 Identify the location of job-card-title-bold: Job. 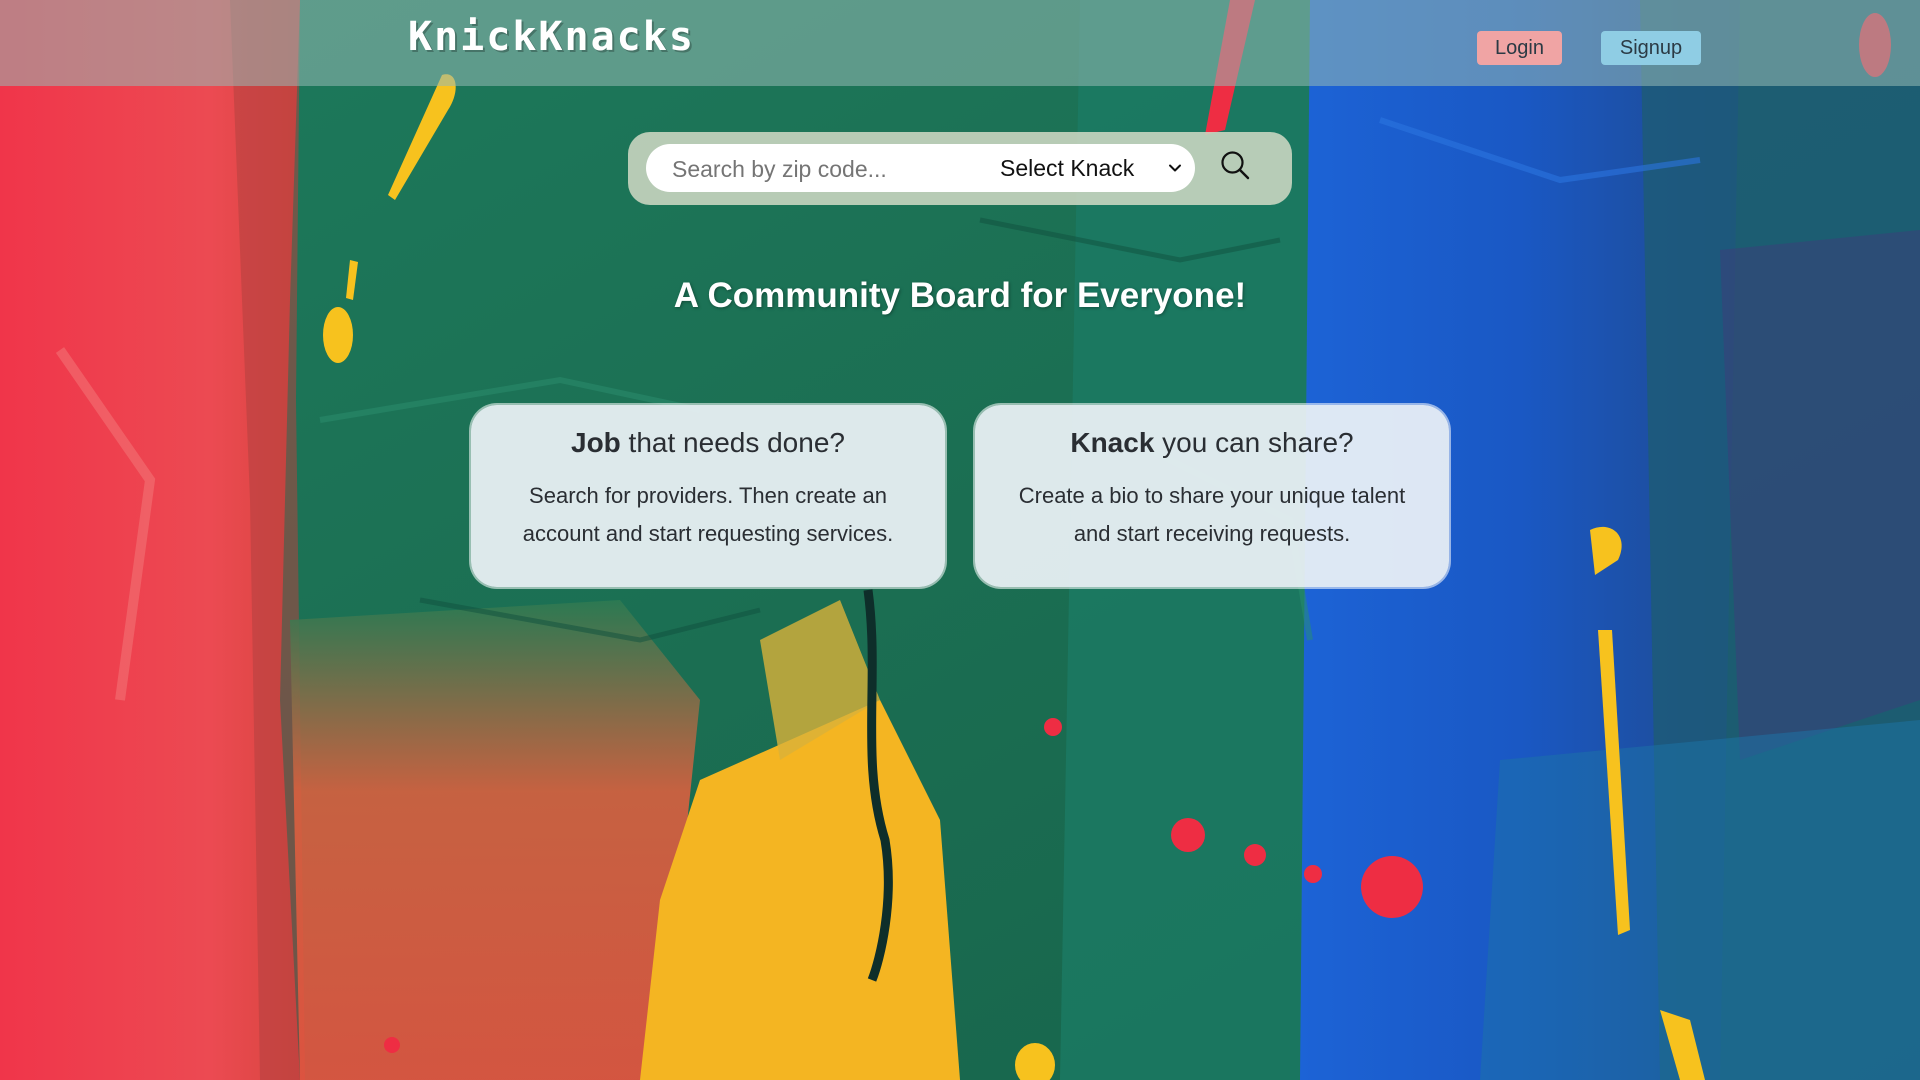
(596, 442).